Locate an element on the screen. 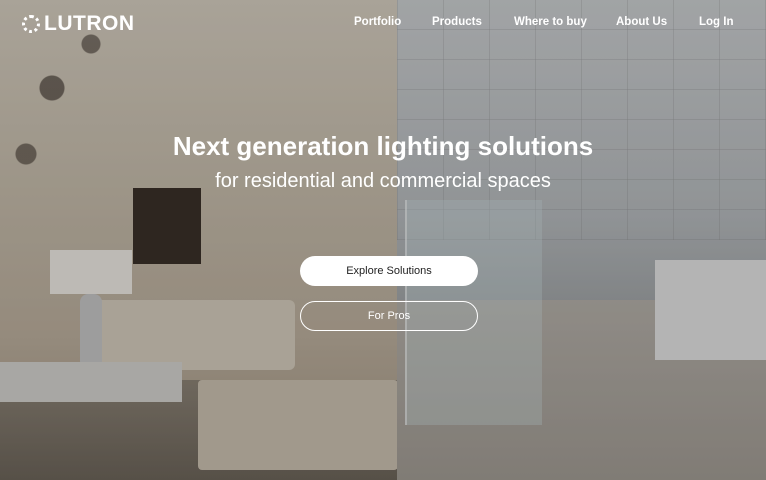 Image resolution: width=766 pixels, height=480 pixels. explore-solutions-button: Explore Solutions is located at coordinates (389, 271).